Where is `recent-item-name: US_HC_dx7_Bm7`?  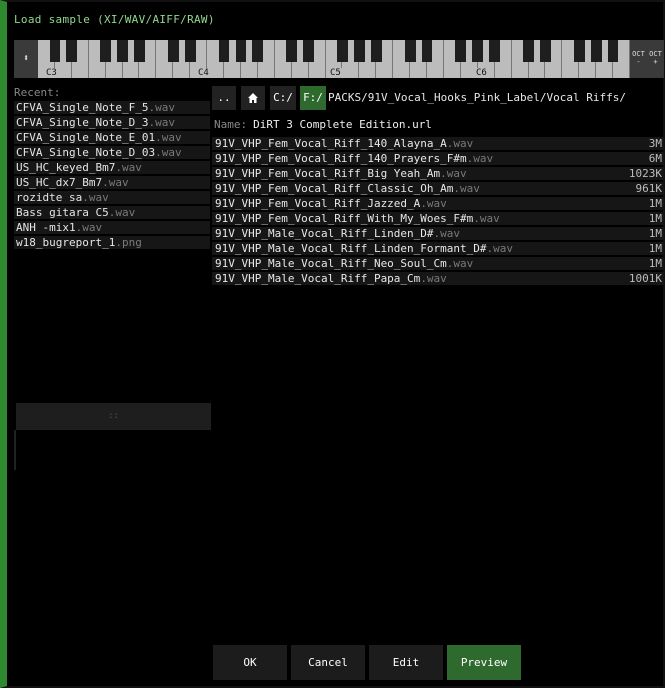
recent-item-name: US_HC_dx7_Bm7 is located at coordinates (59, 182).